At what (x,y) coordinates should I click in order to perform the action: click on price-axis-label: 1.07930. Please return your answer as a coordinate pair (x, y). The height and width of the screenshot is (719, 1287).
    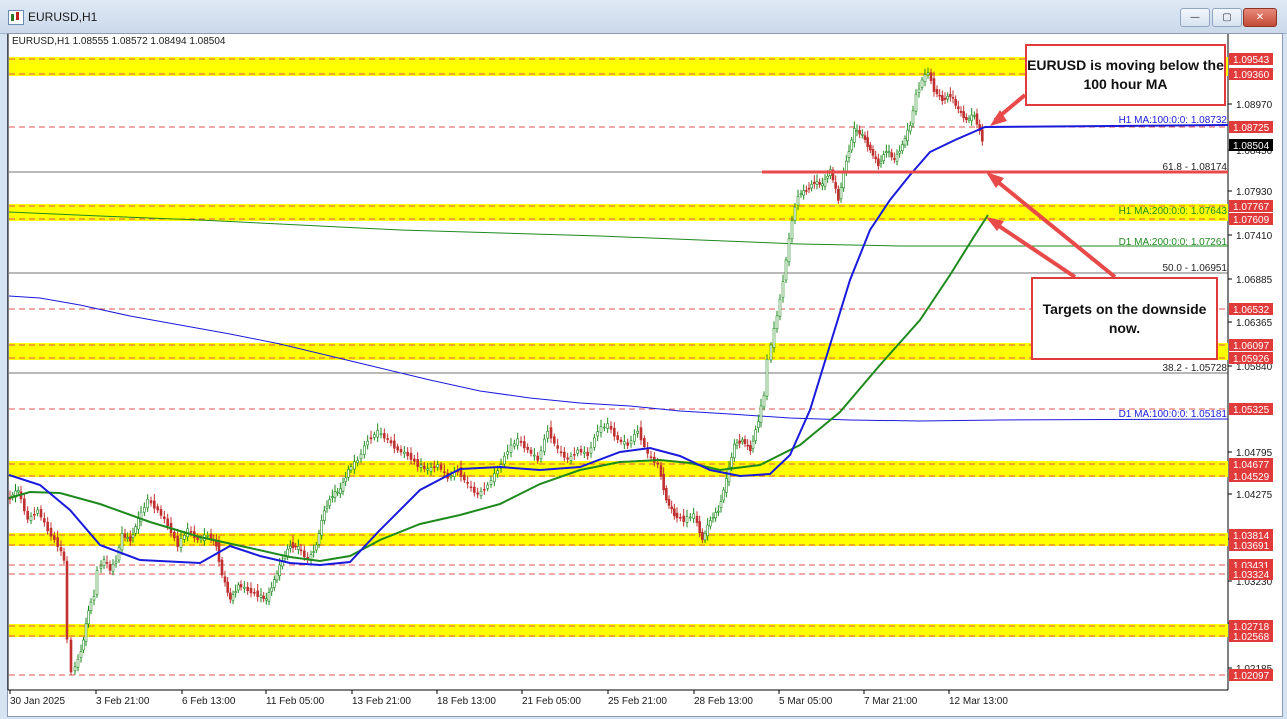
    Looking at the image, I should click on (1254, 192).